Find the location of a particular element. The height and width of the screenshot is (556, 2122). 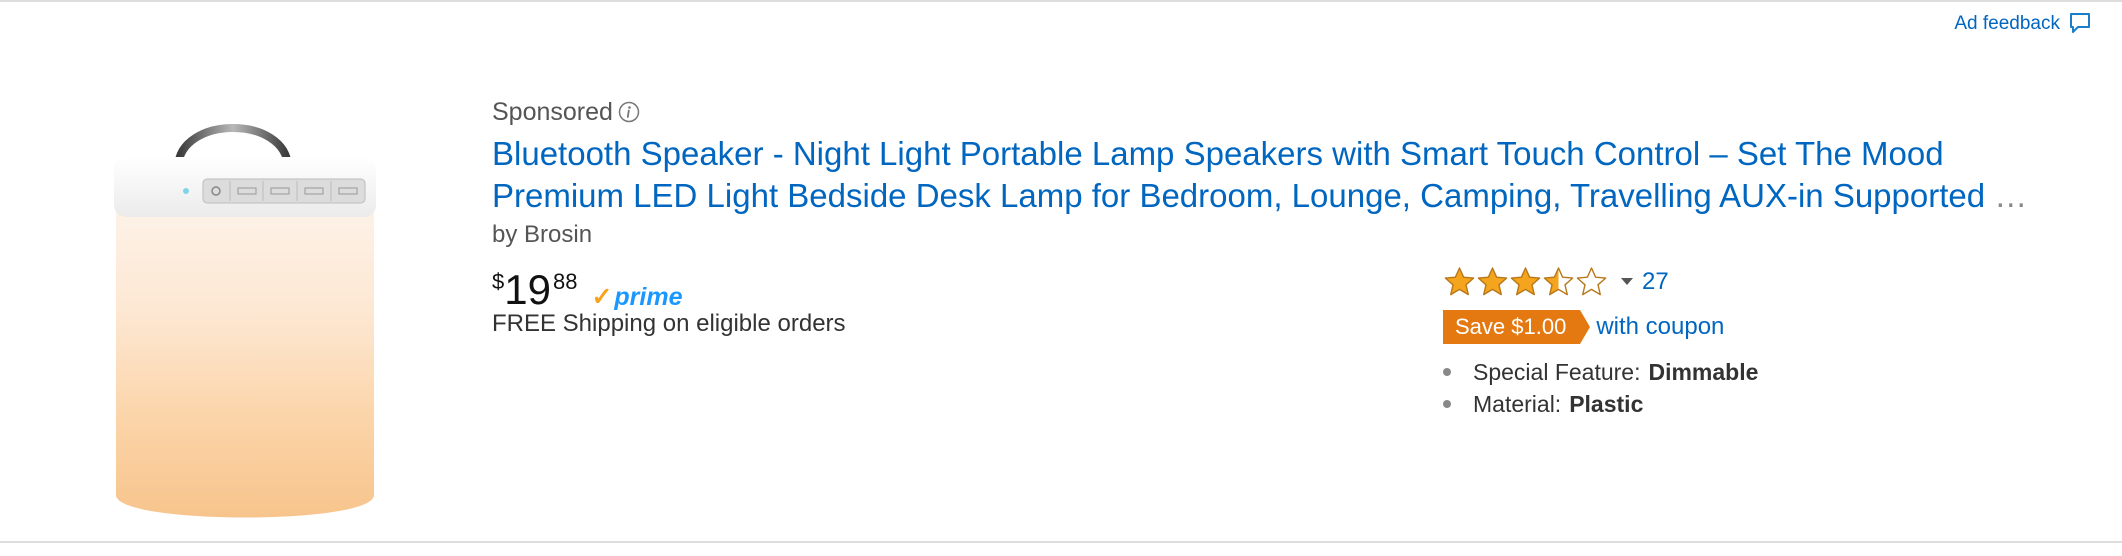

sponsored-label: Sponsored is located at coordinates (552, 111).